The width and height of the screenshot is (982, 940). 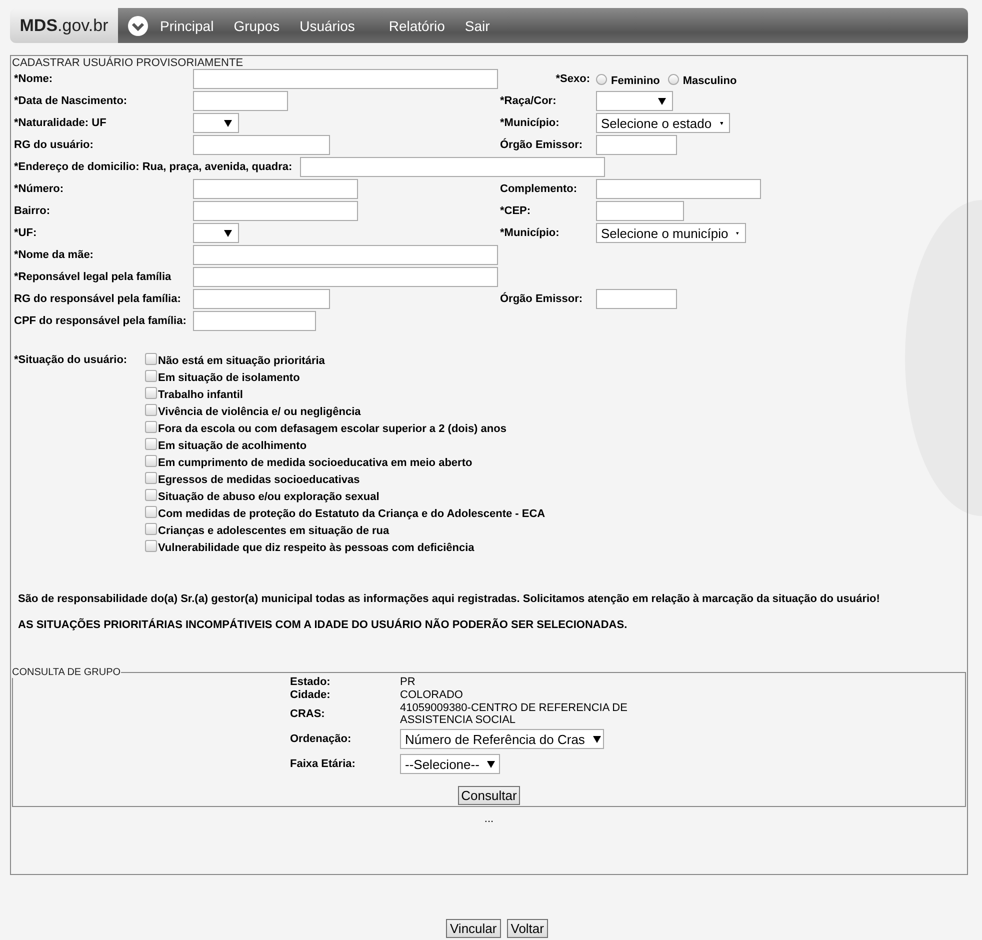 I want to click on checkbox-label: Vulnerabilidade que diz respeito às pessoas com deficiência, so click(x=316, y=548).